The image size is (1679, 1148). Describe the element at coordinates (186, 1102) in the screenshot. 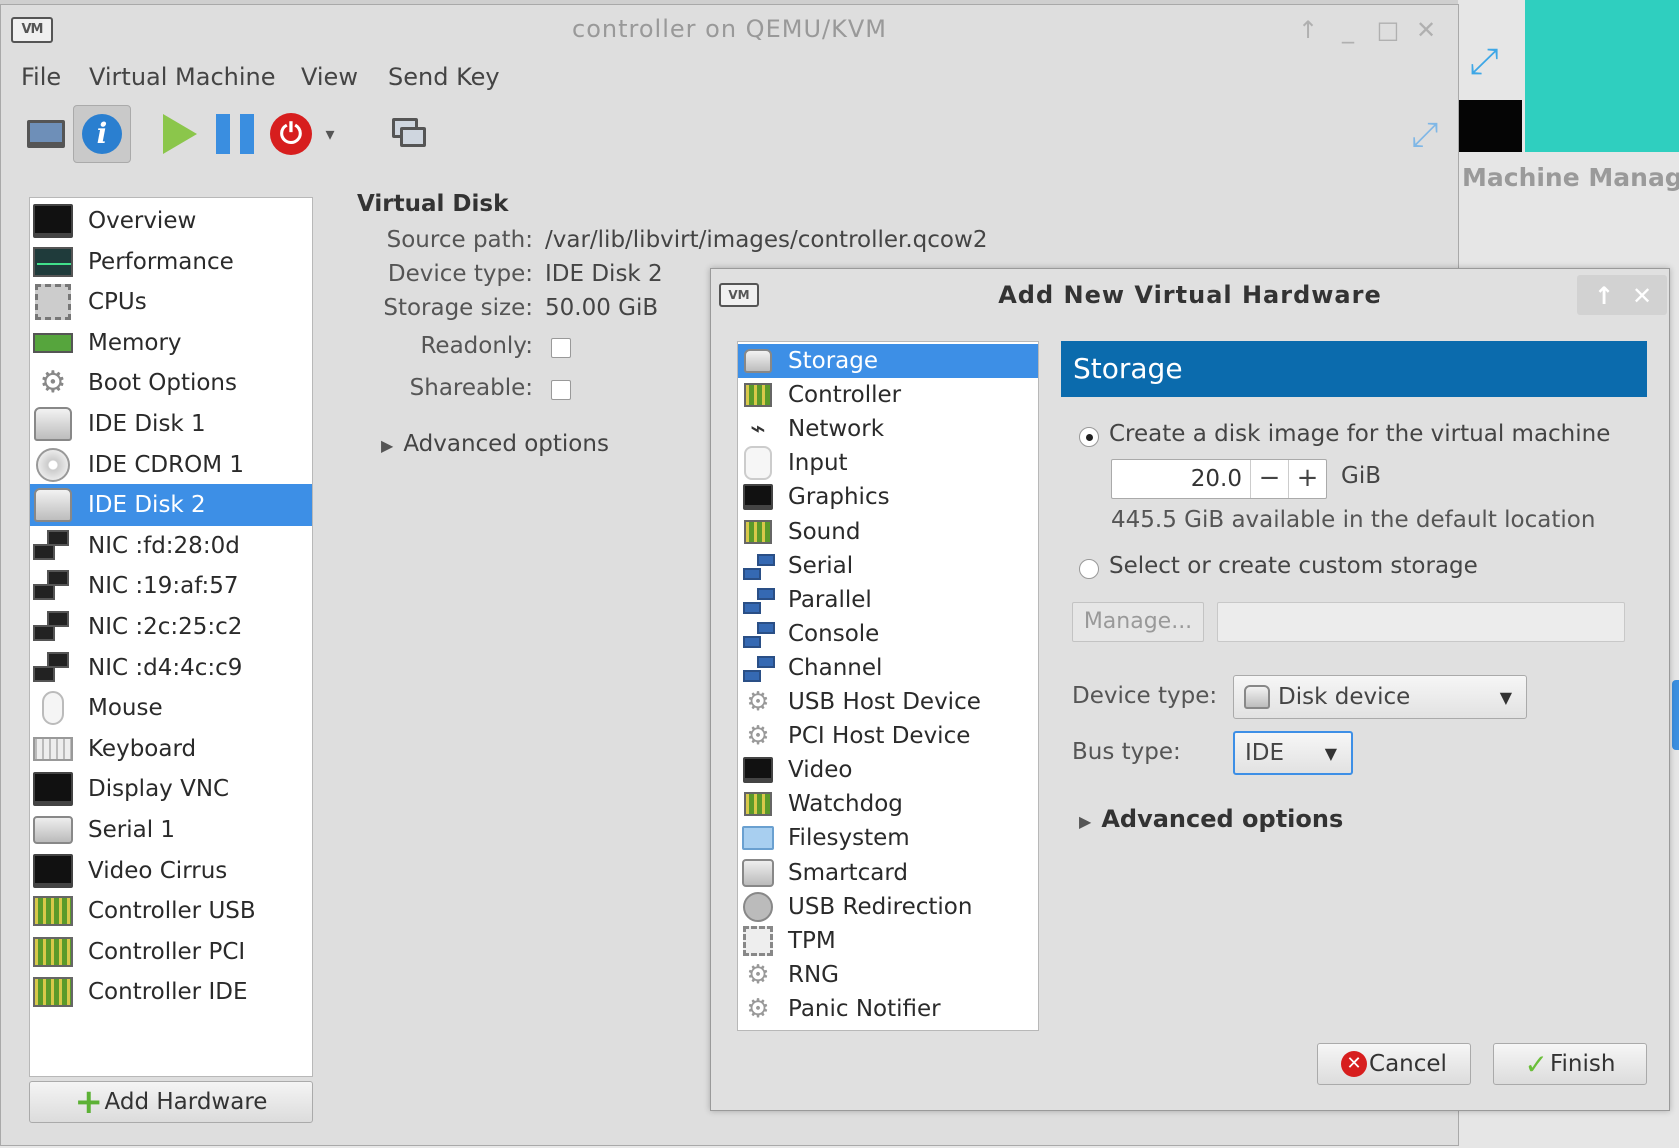

I see `add-hardware-label: Add Hardware` at that location.